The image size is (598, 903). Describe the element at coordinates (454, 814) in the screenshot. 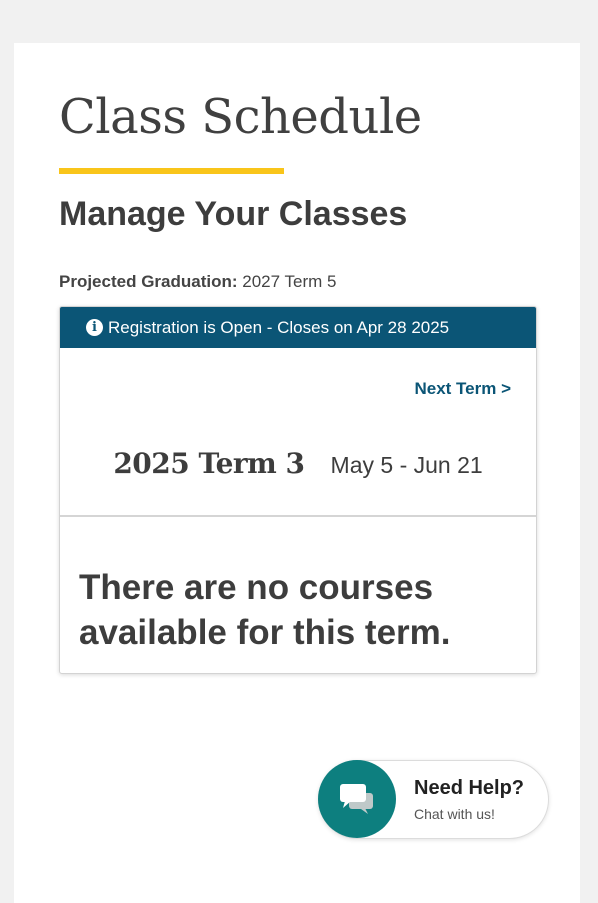

I see `help-subtitle: Chat with us!` at that location.